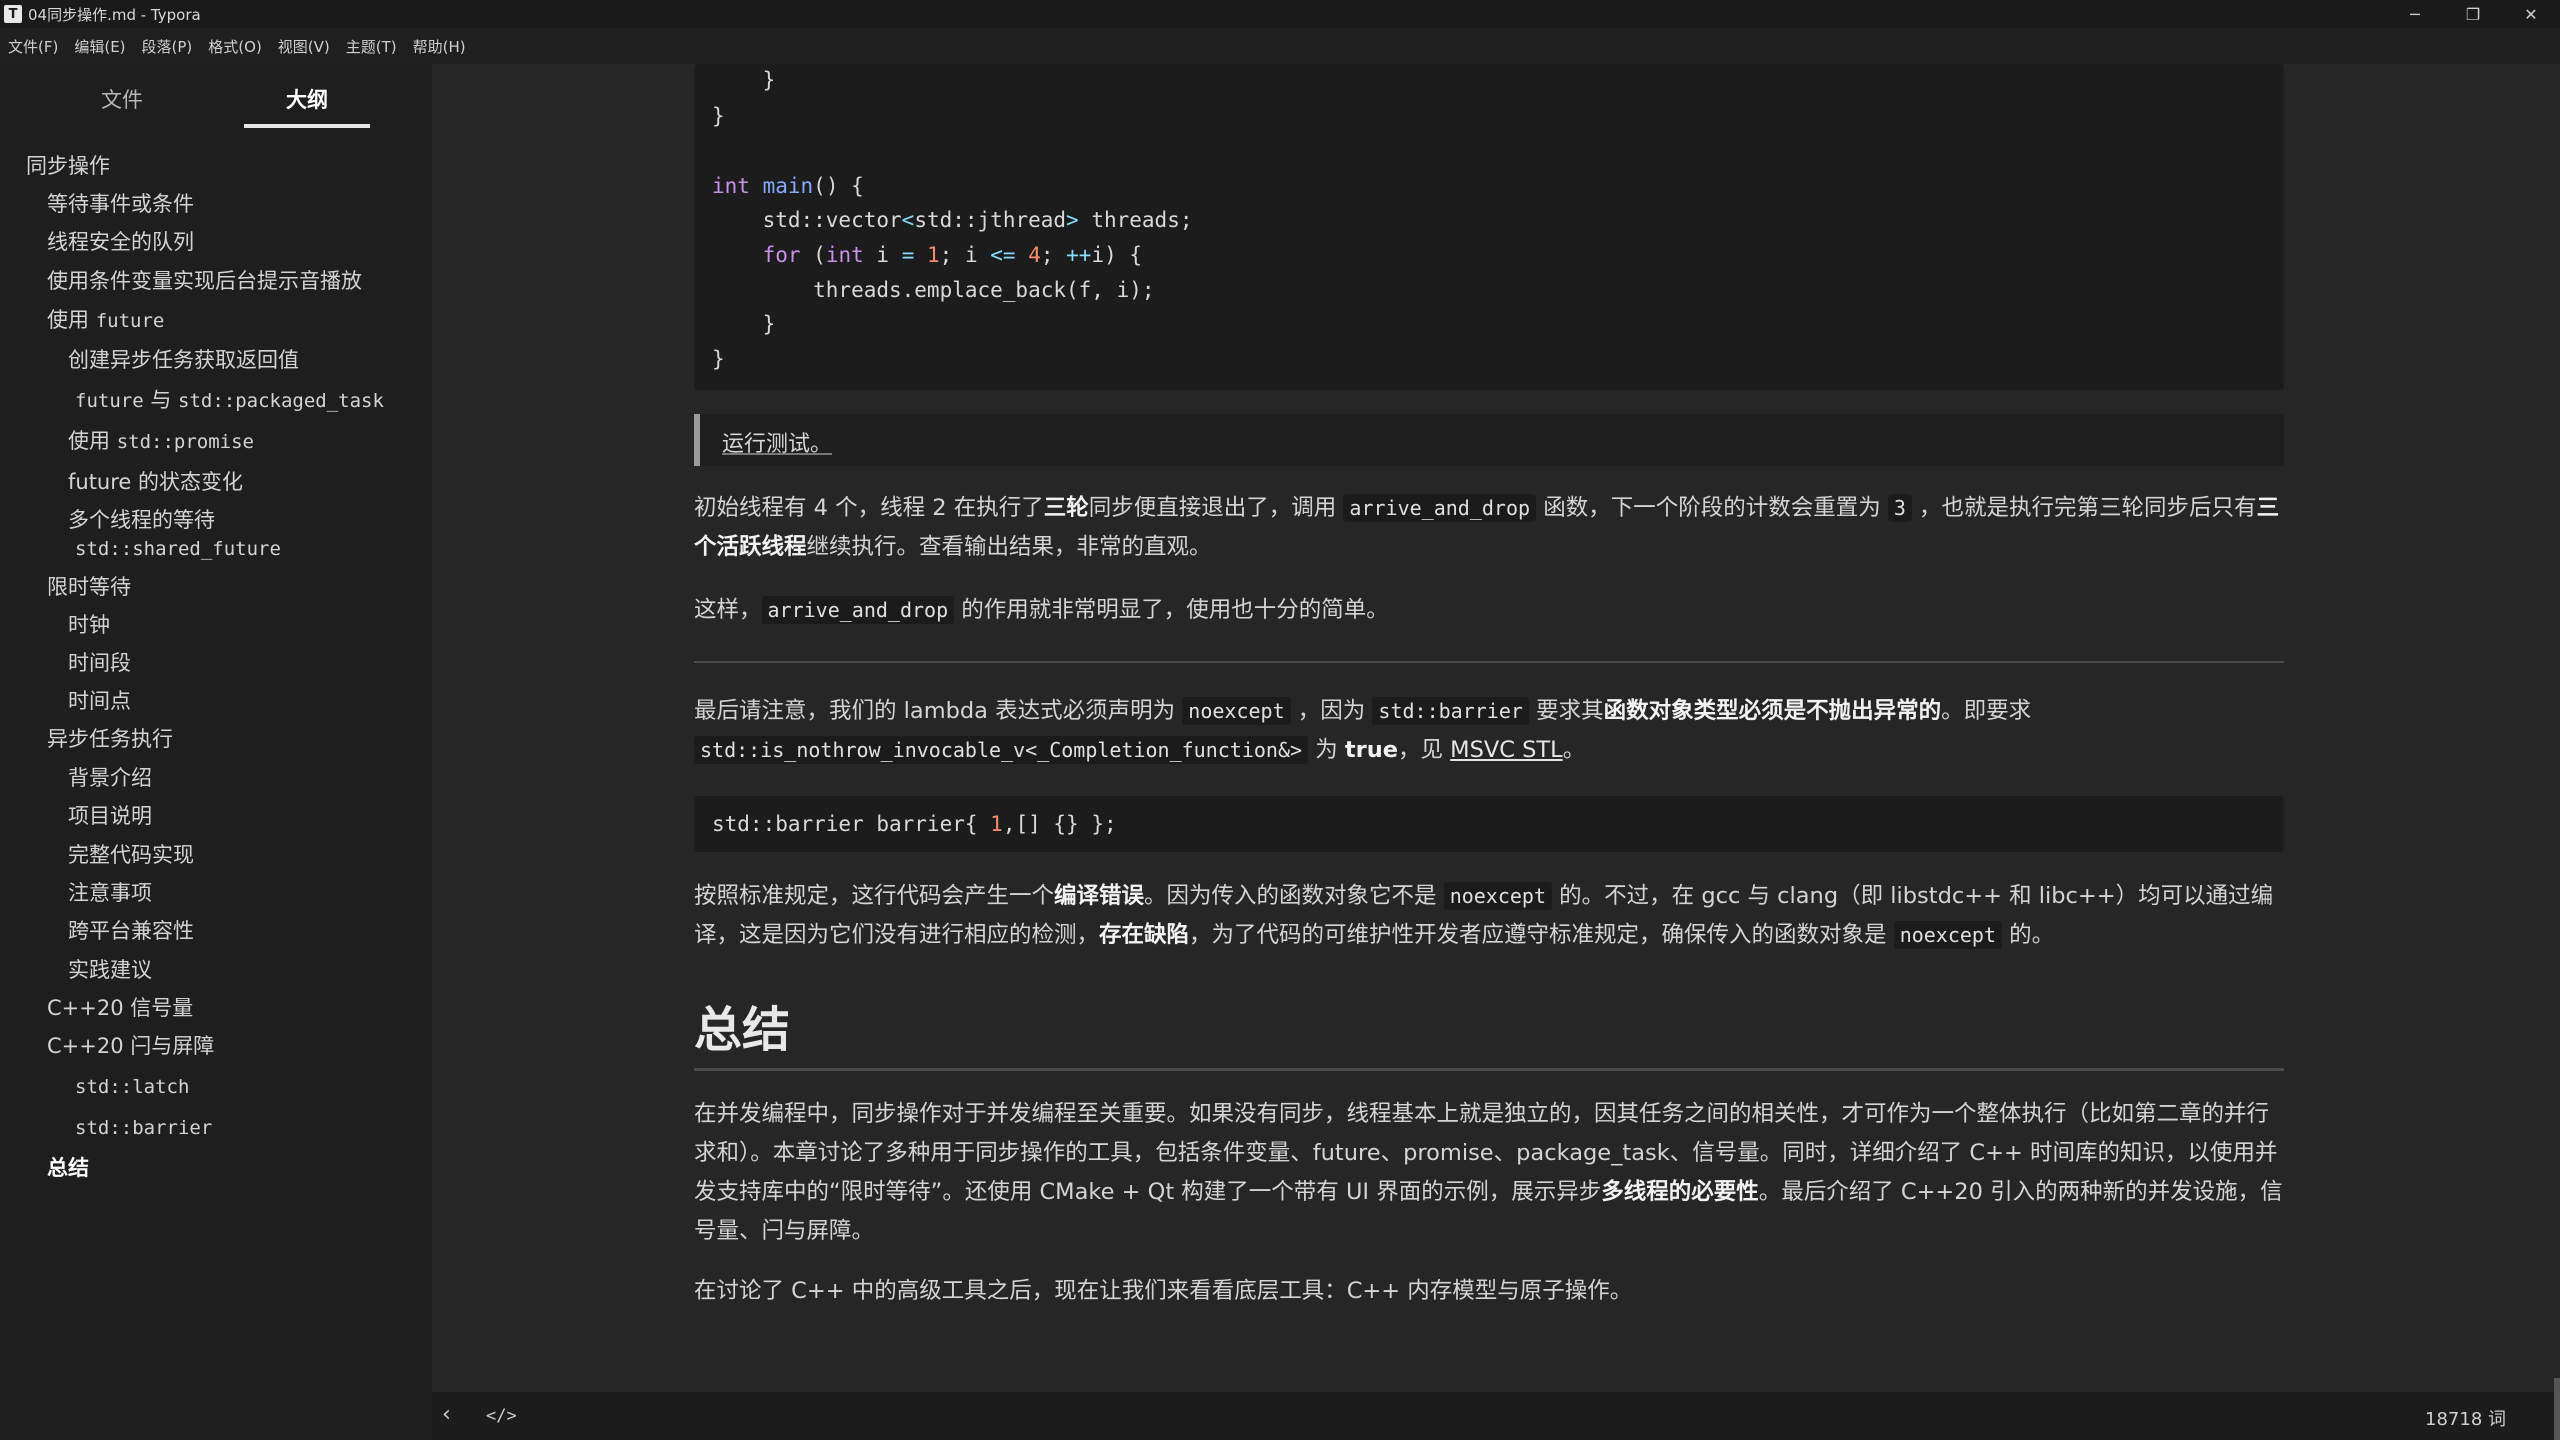 This screenshot has height=1440, width=2560. Describe the element at coordinates (1280, 14) in the screenshot. I see `title-bar: T 04同步操作.md - Typora ─ ❐ ✕` at that location.